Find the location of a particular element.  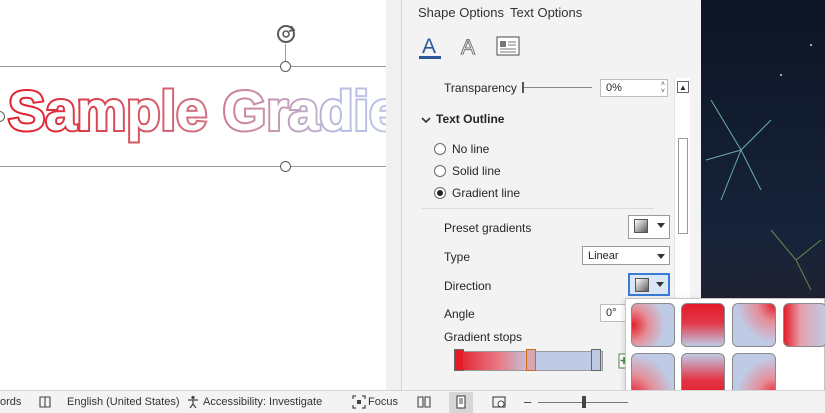

rotate-handle-icon is located at coordinates (286, 34).